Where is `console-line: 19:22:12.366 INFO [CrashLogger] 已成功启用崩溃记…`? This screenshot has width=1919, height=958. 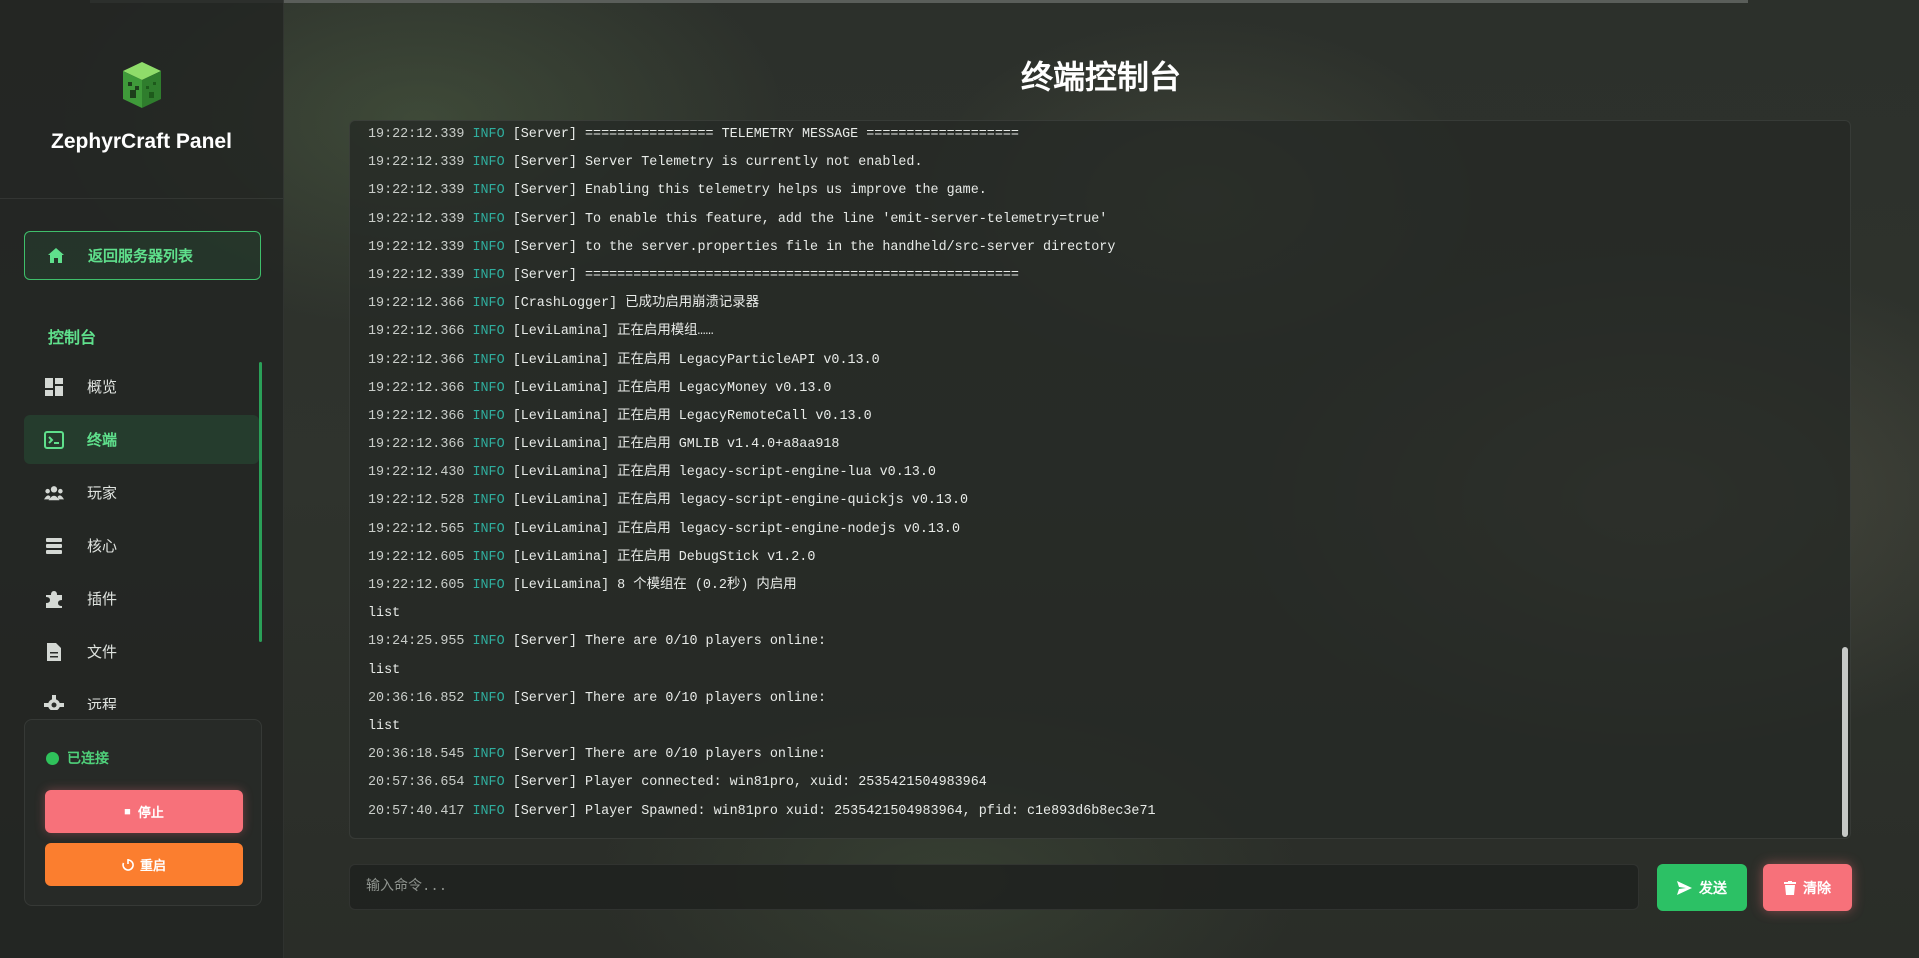
console-line: 19:22:12.366 INFO [CrashLogger] 已成功启用崩溃记… is located at coordinates (1088, 304).